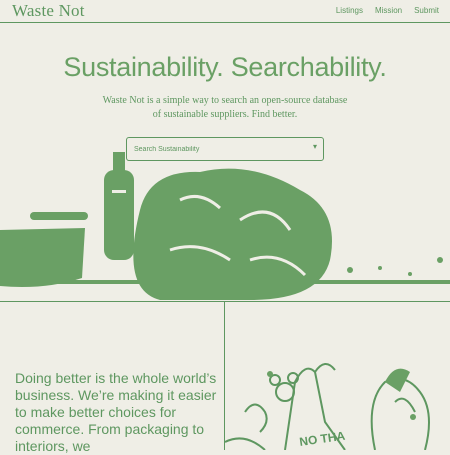  Describe the element at coordinates (42, 257) in the screenshot. I see `bowl-illustration` at that location.